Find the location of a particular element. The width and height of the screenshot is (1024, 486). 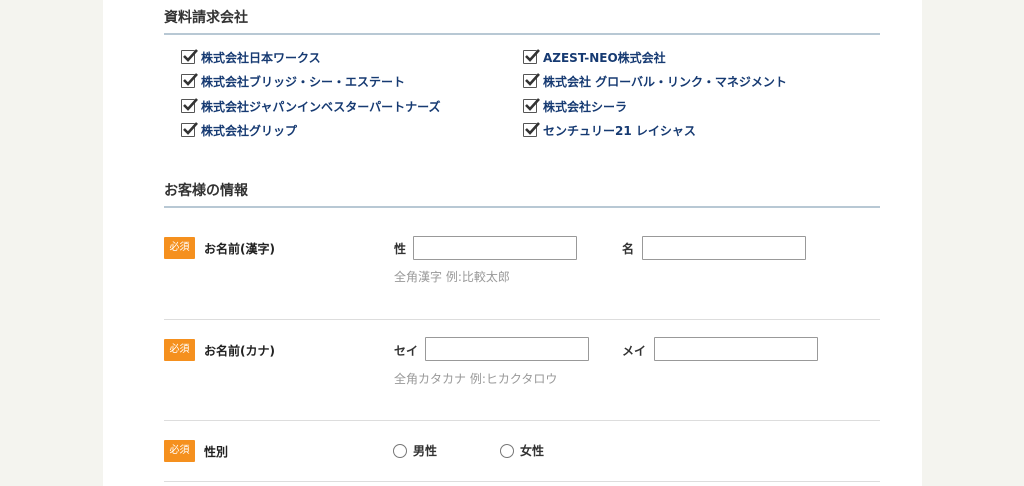

gender-female-option: 女性 is located at coordinates (522, 450).